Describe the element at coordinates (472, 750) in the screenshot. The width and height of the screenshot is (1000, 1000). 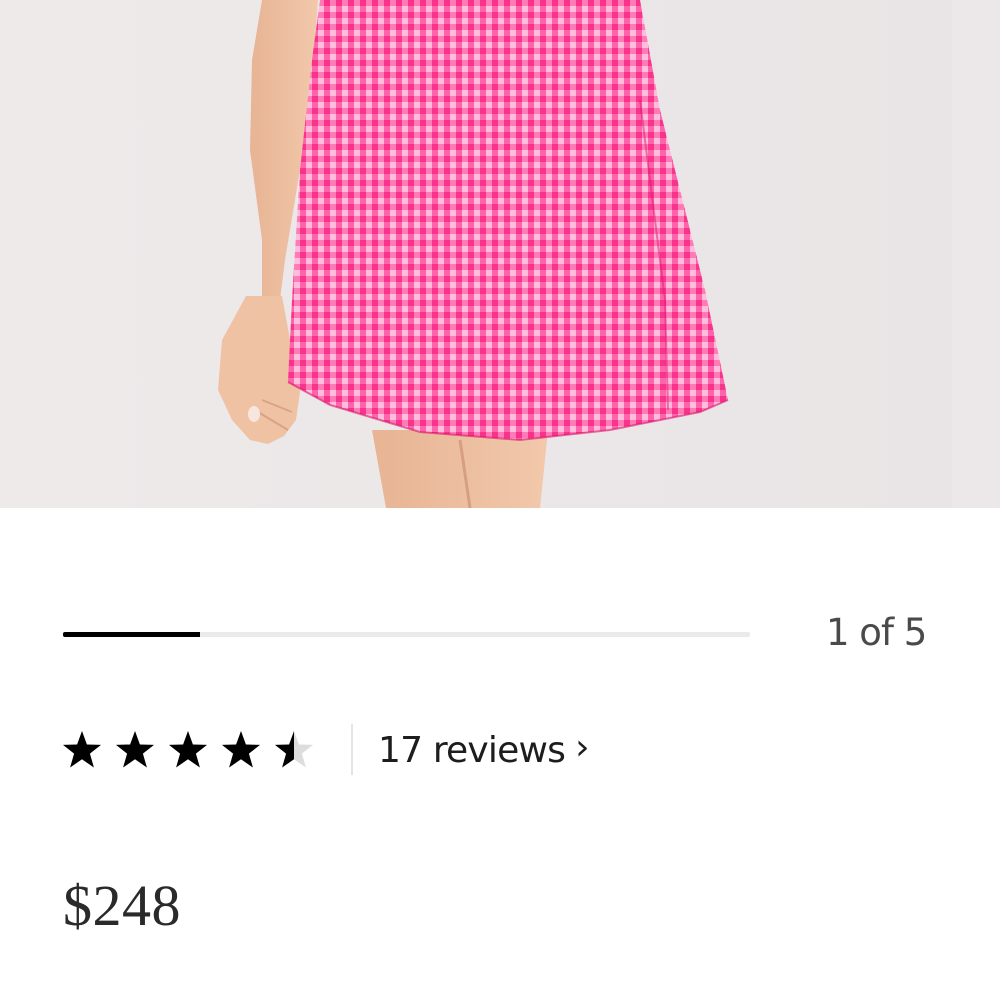
I see `reviews-link-label: 17 reviews` at that location.